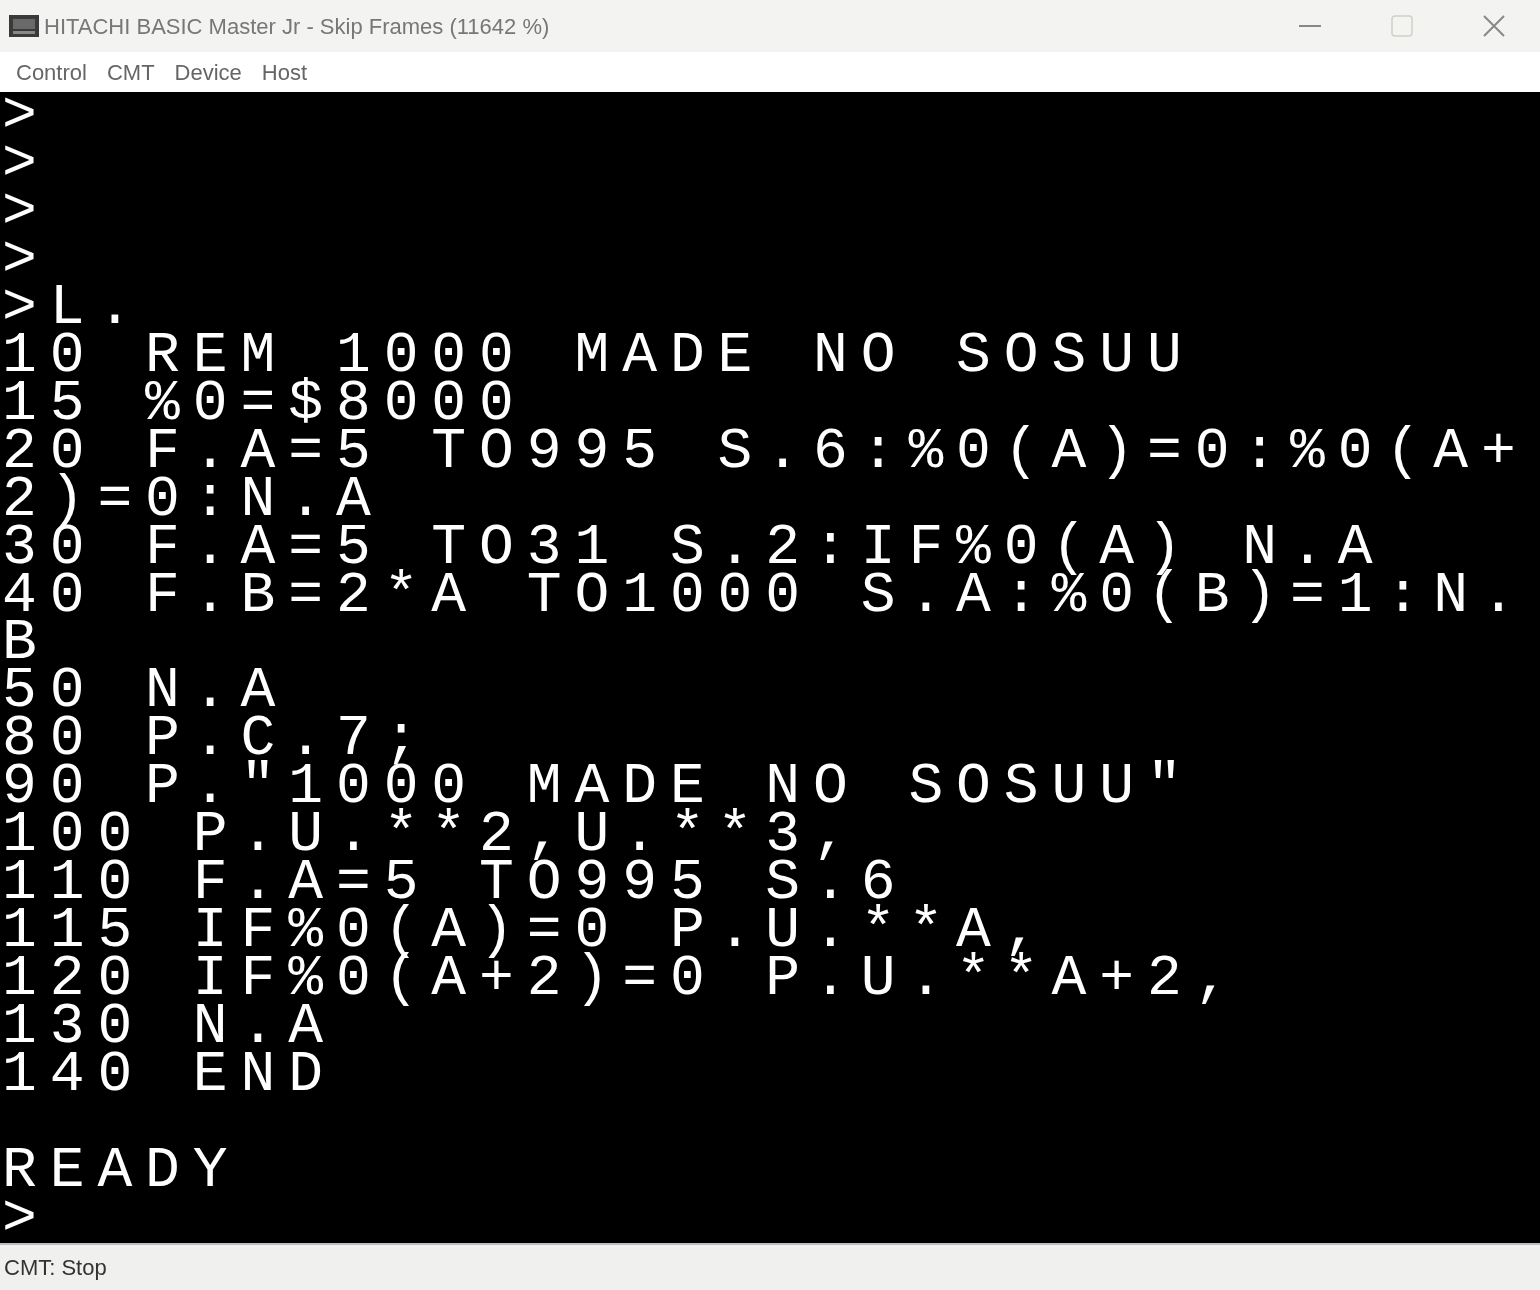 Image resolution: width=1540 pixels, height=1290 pixels. I want to click on window-title: HITACHI BASIC Master Jr - Skip Frames (11642 %), so click(297, 26).